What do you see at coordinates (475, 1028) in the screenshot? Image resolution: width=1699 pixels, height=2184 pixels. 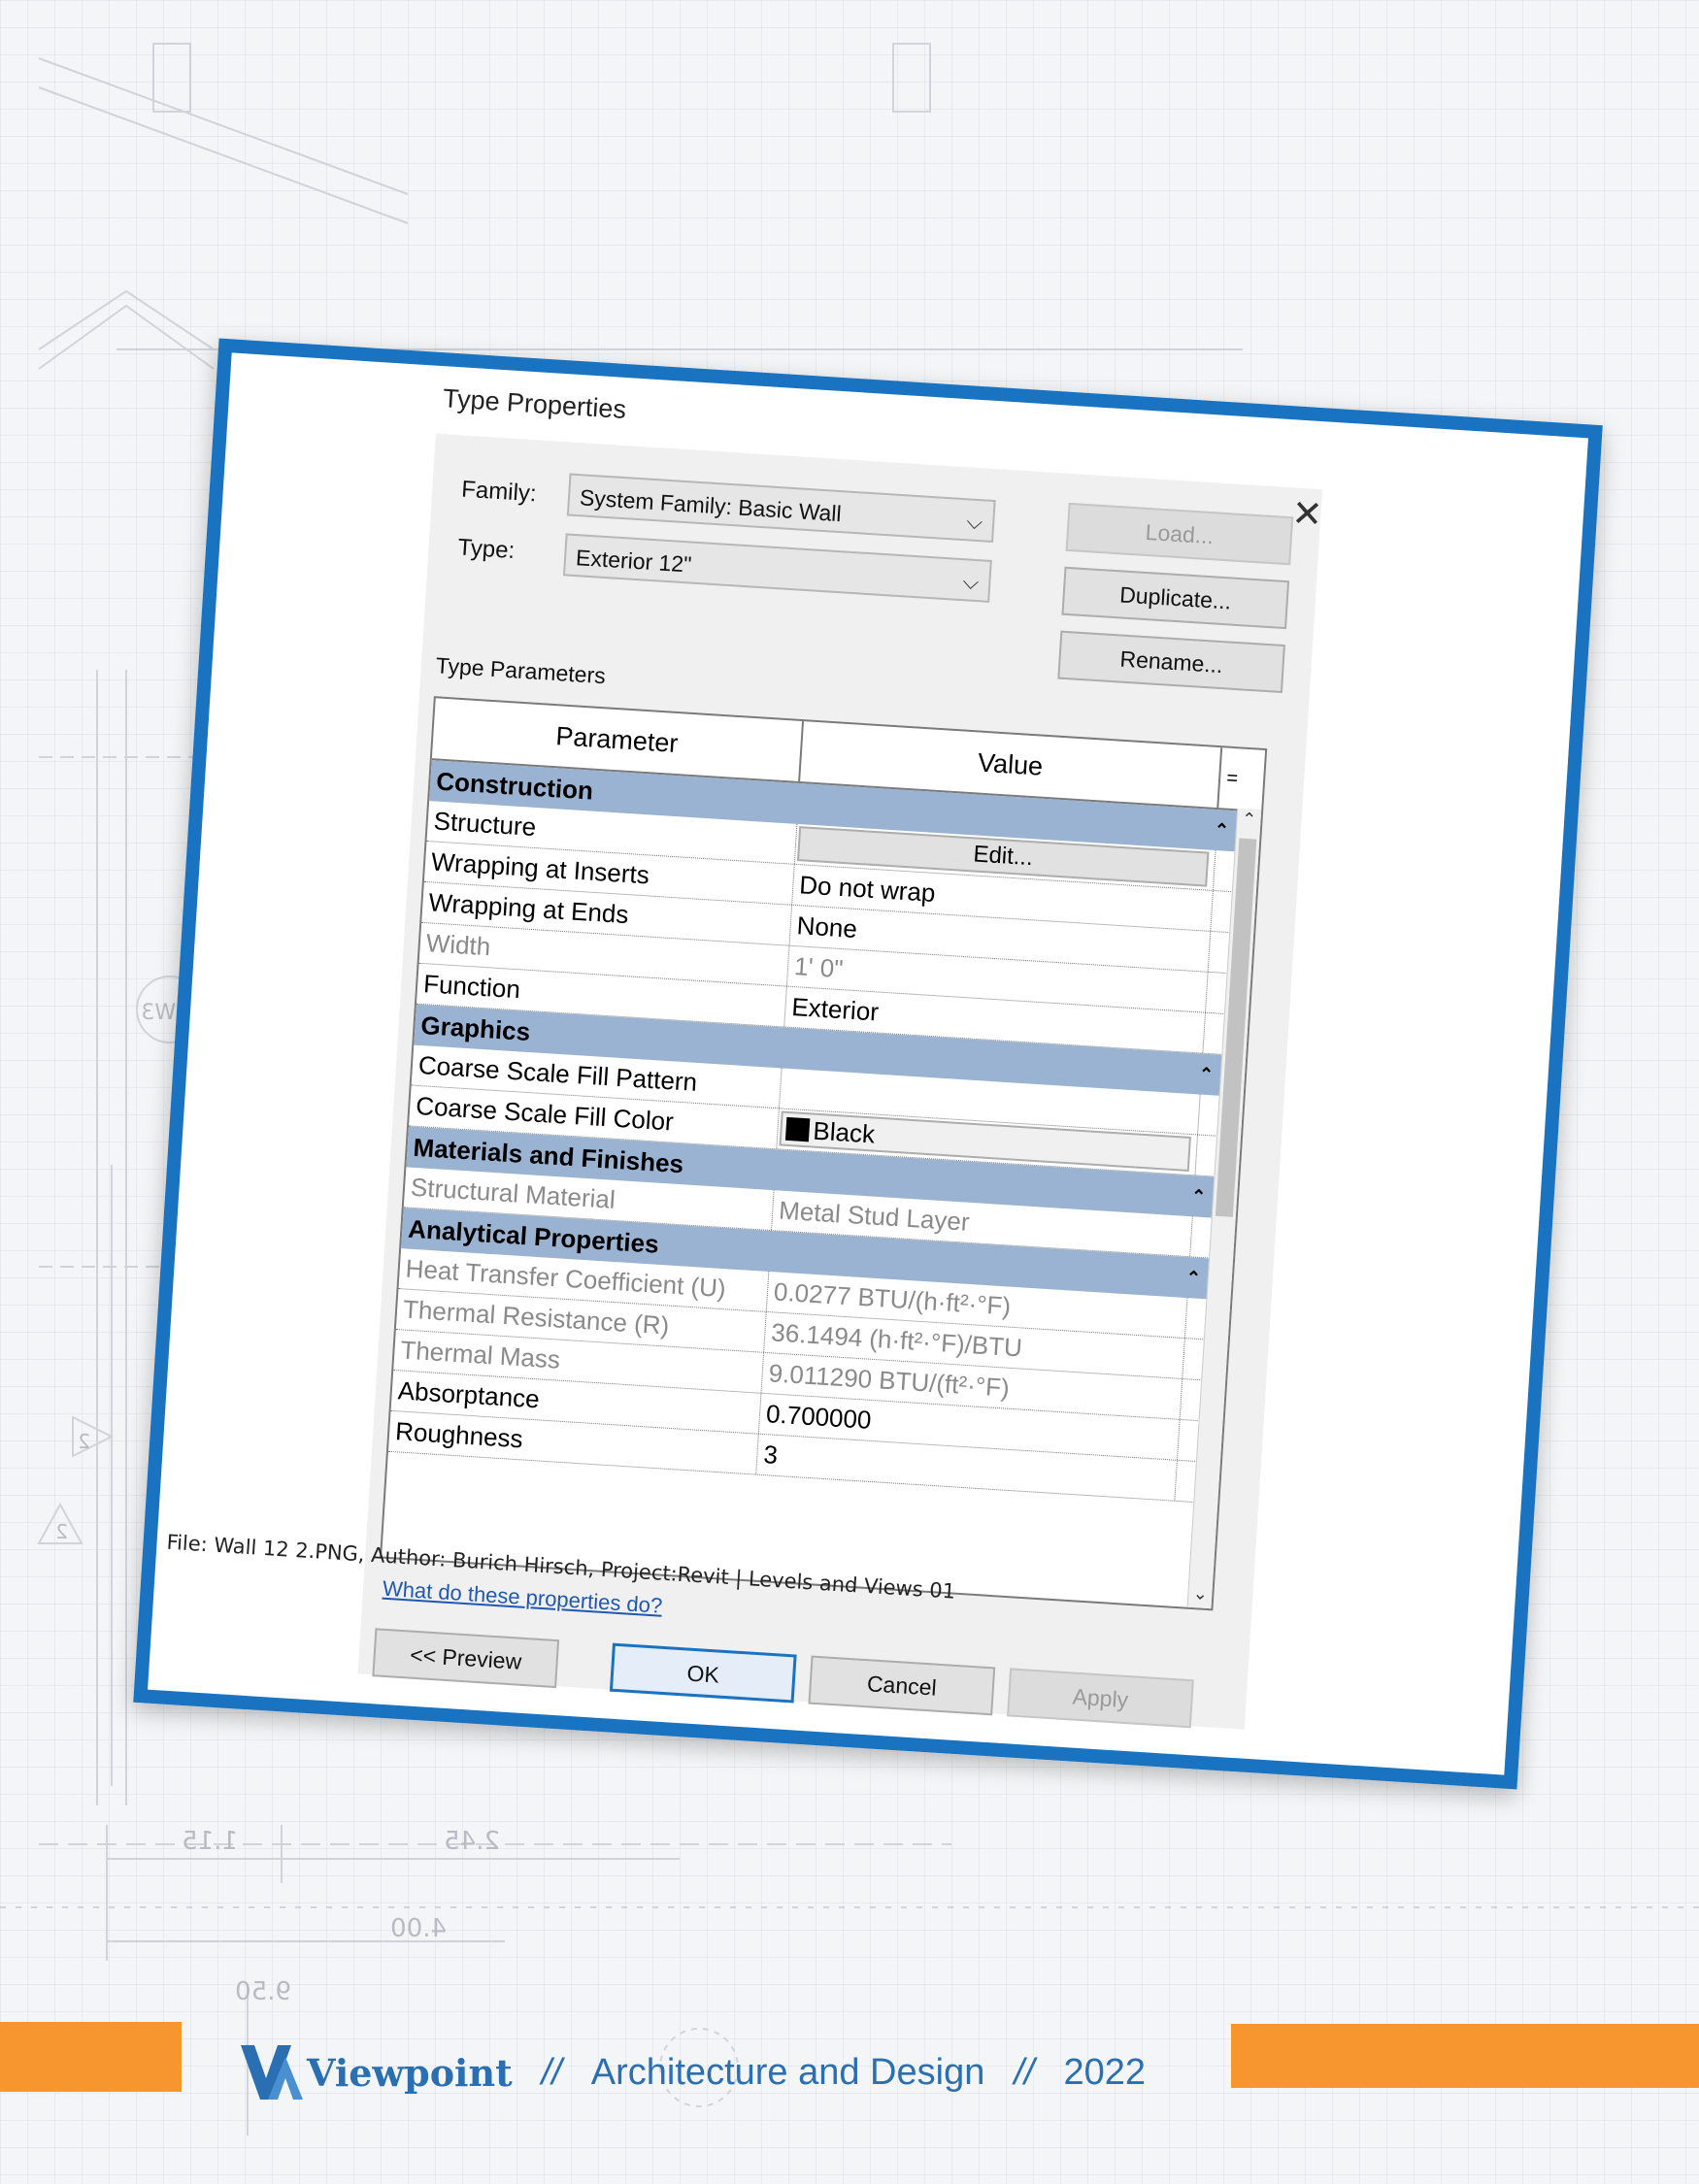 I see `group-label: Graphics` at bounding box center [475, 1028].